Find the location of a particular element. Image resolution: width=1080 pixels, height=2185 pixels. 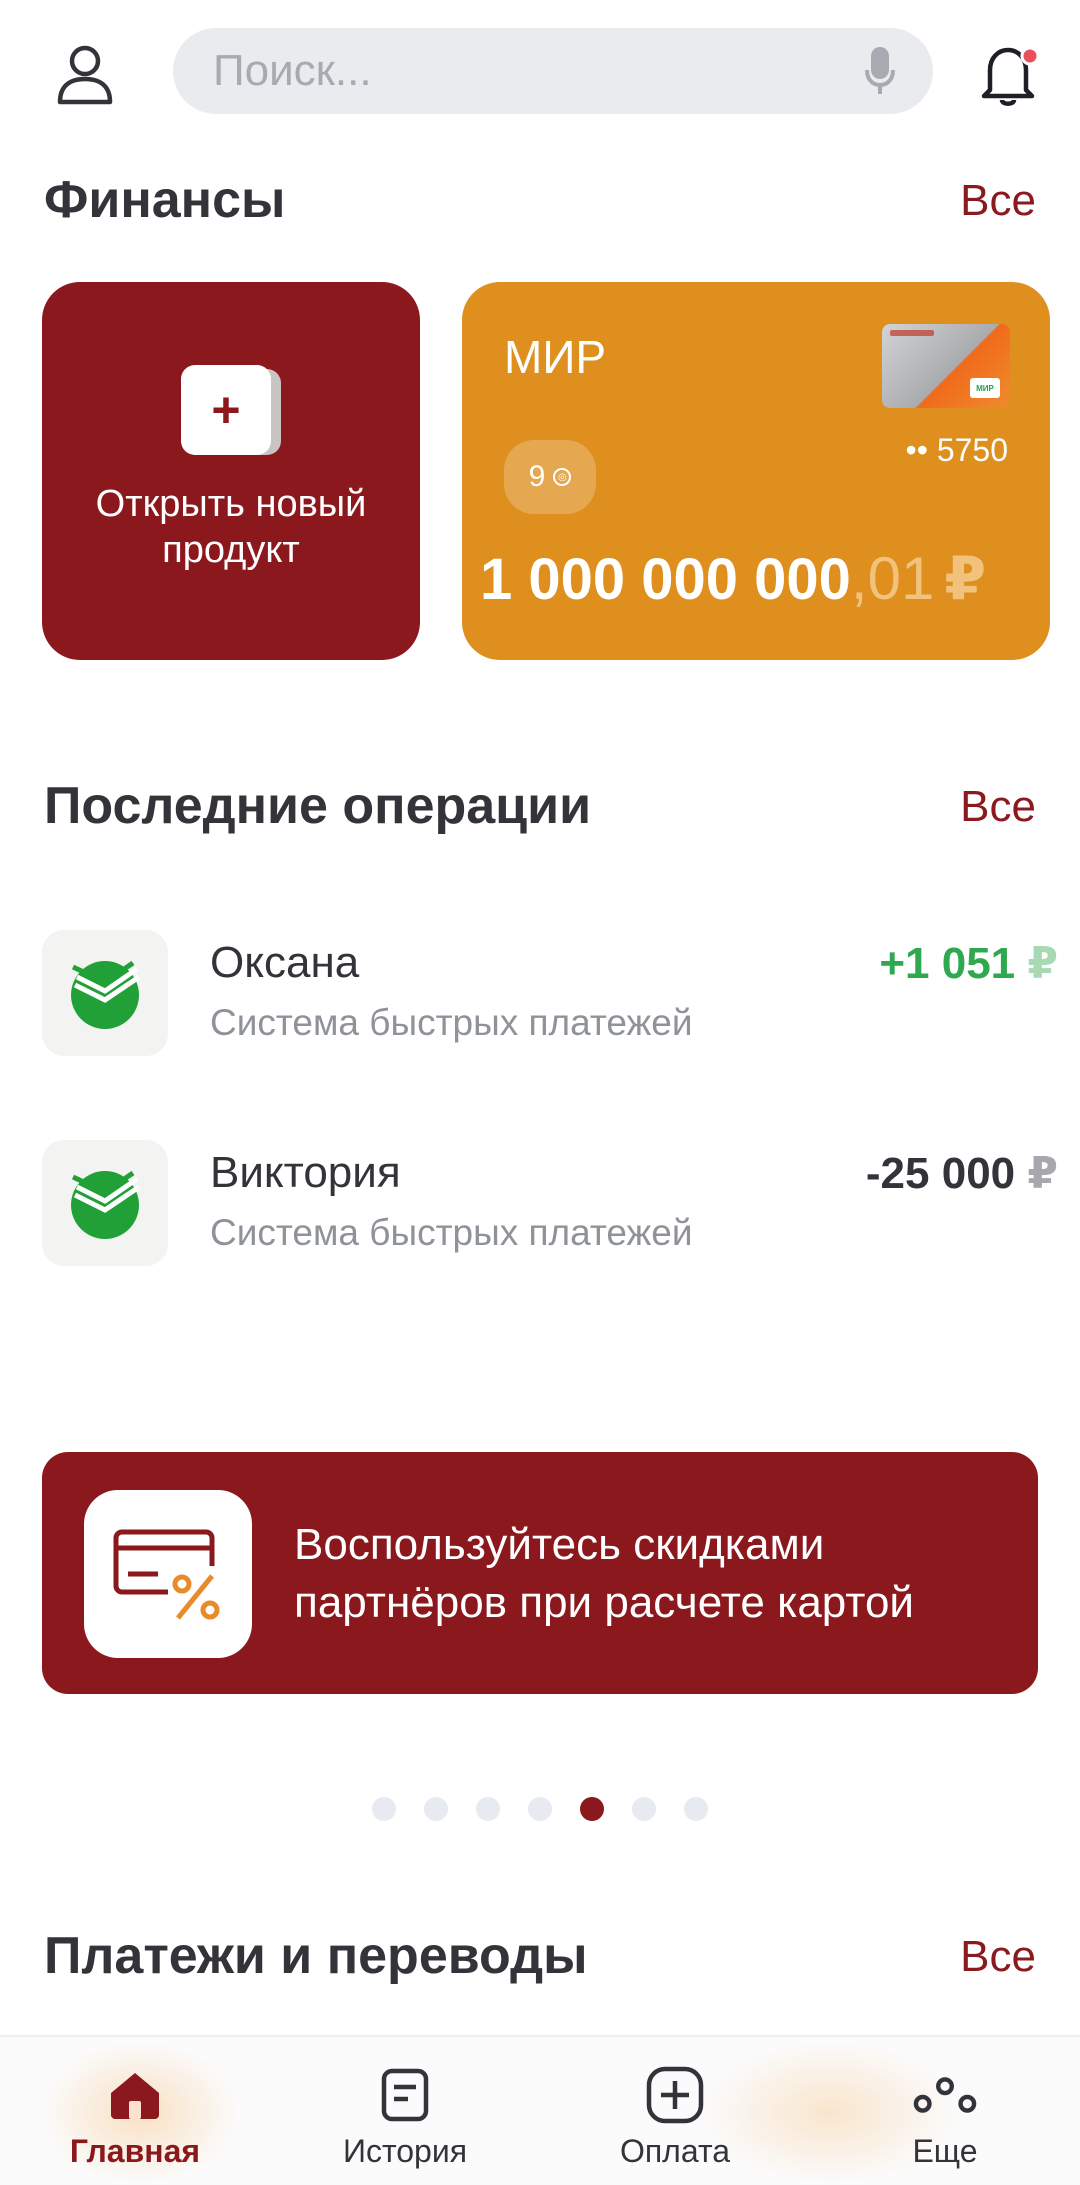

search-input is located at coordinates (513, 71).